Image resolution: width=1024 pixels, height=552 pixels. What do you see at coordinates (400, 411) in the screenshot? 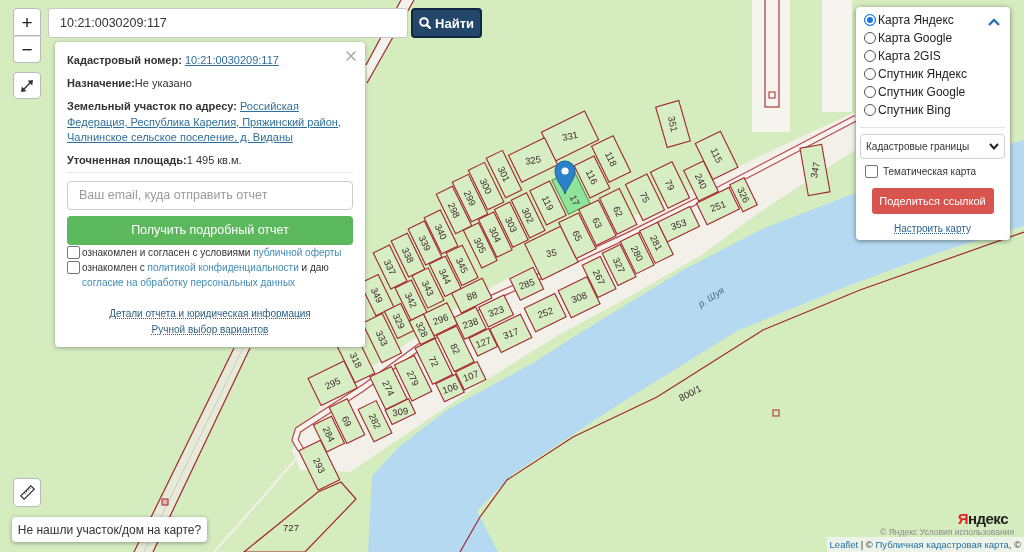
I see `parcel-number: 309` at bounding box center [400, 411].